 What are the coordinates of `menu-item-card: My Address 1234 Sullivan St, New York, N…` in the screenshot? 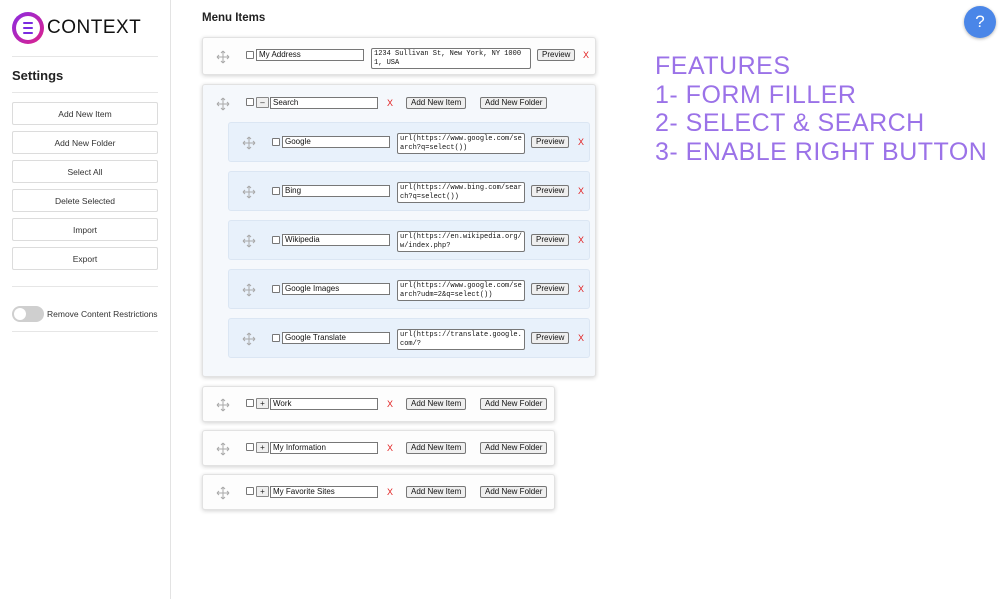 It's located at (399, 56).